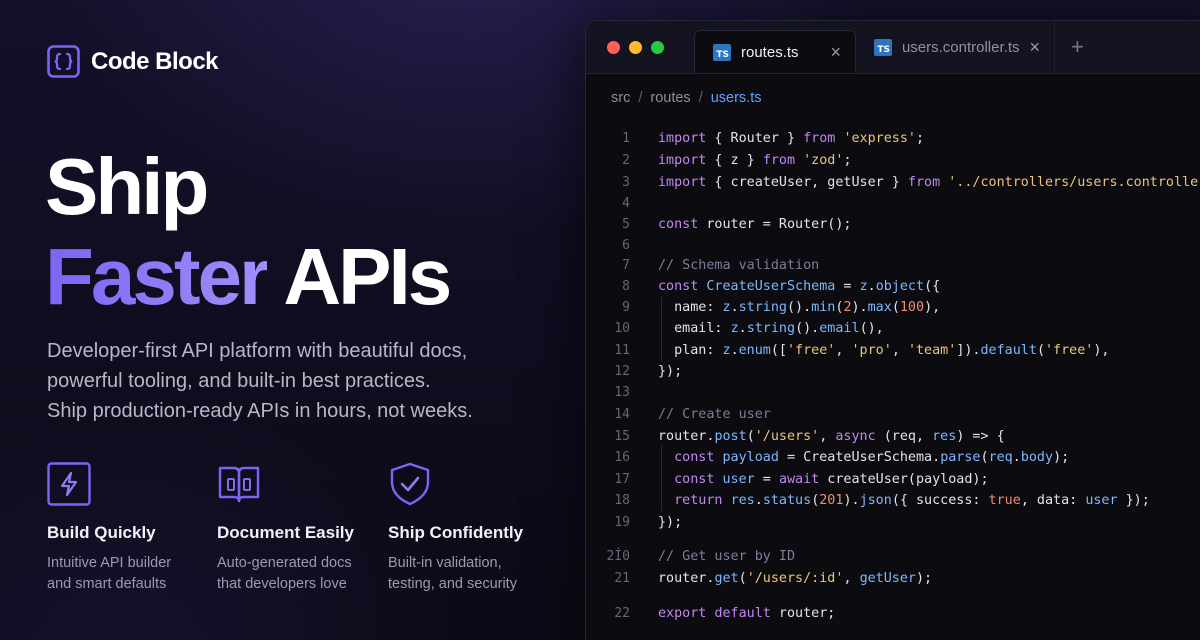  I want to click on line-number: 5, so click(626, 224).